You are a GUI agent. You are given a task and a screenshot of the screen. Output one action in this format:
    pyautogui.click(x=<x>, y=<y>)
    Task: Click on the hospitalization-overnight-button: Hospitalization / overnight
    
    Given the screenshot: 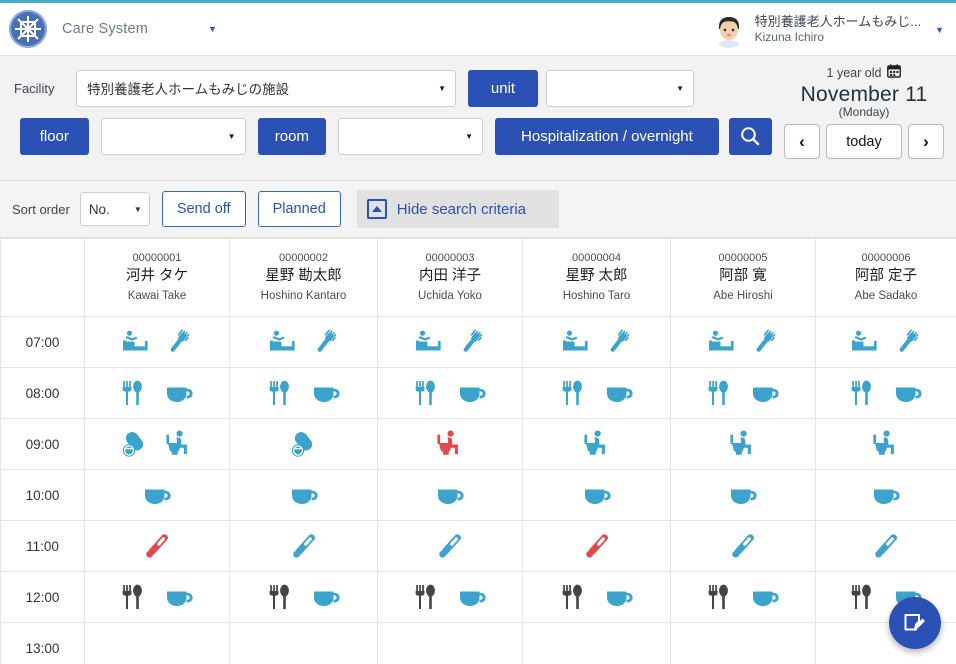 What is the action you would take?
    pyautogui.click(x=607, y=136)
    